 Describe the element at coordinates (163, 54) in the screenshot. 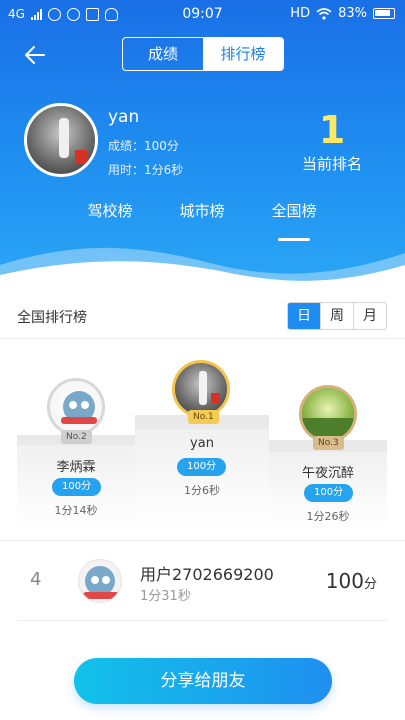

I see `segment-score: 成绩` at that location.